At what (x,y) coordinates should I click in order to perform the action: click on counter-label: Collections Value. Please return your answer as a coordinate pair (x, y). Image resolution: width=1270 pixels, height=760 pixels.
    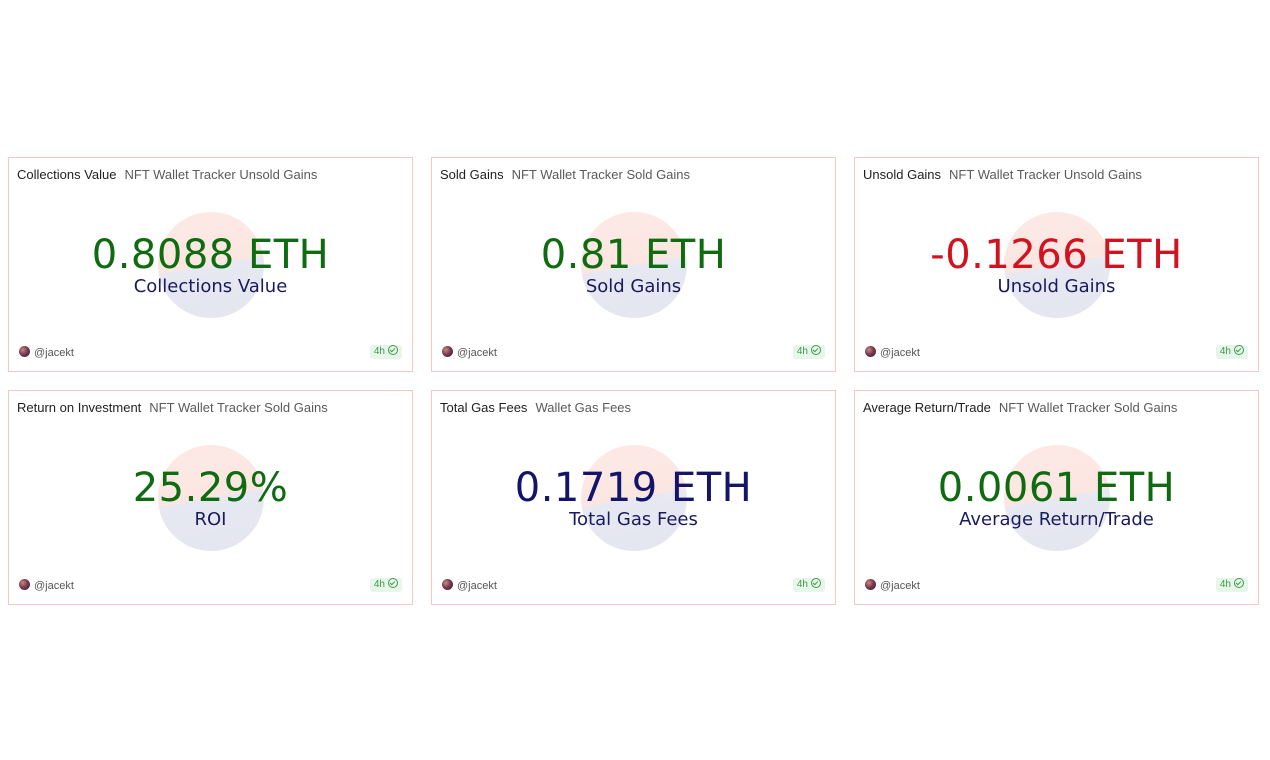
    Looking at the image, I should click on (210, 286).